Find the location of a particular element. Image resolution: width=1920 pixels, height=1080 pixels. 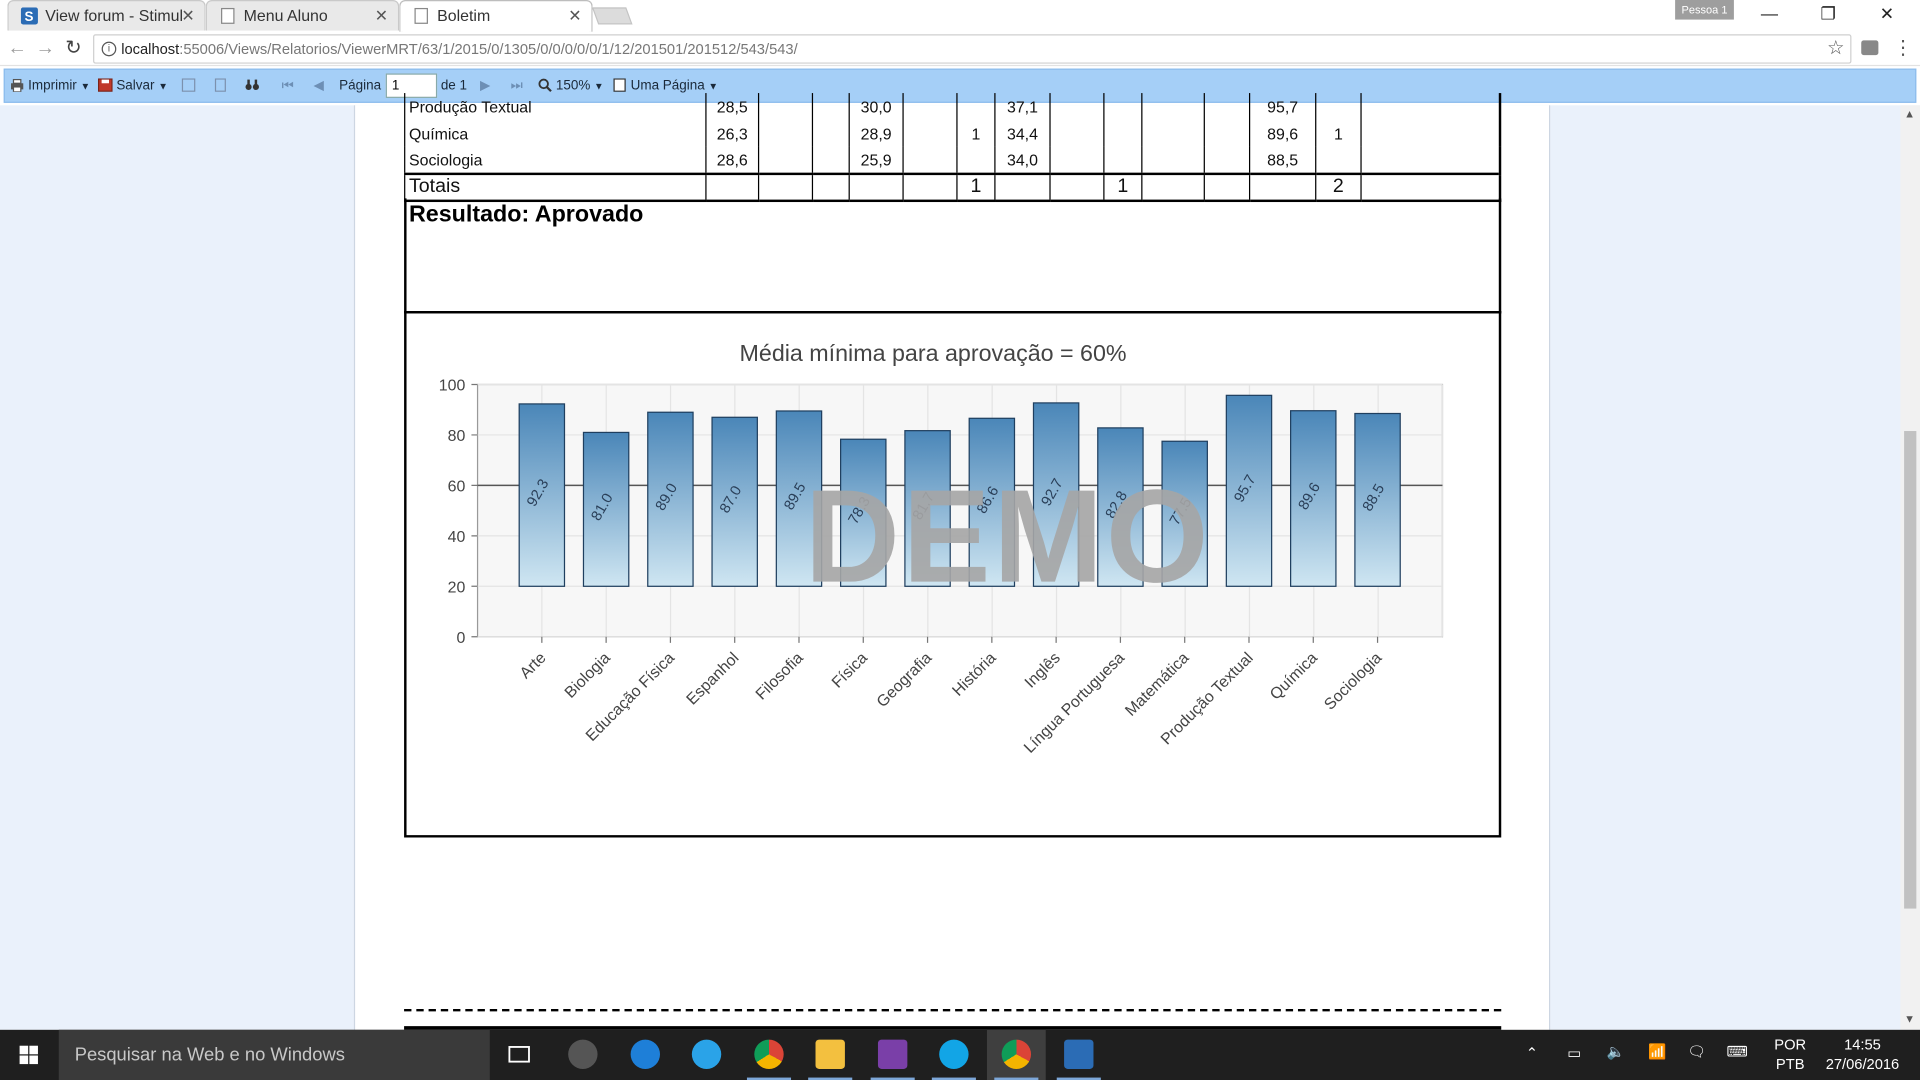

scroll-up-icon: ▲ is located at coordinates (1909, 114).